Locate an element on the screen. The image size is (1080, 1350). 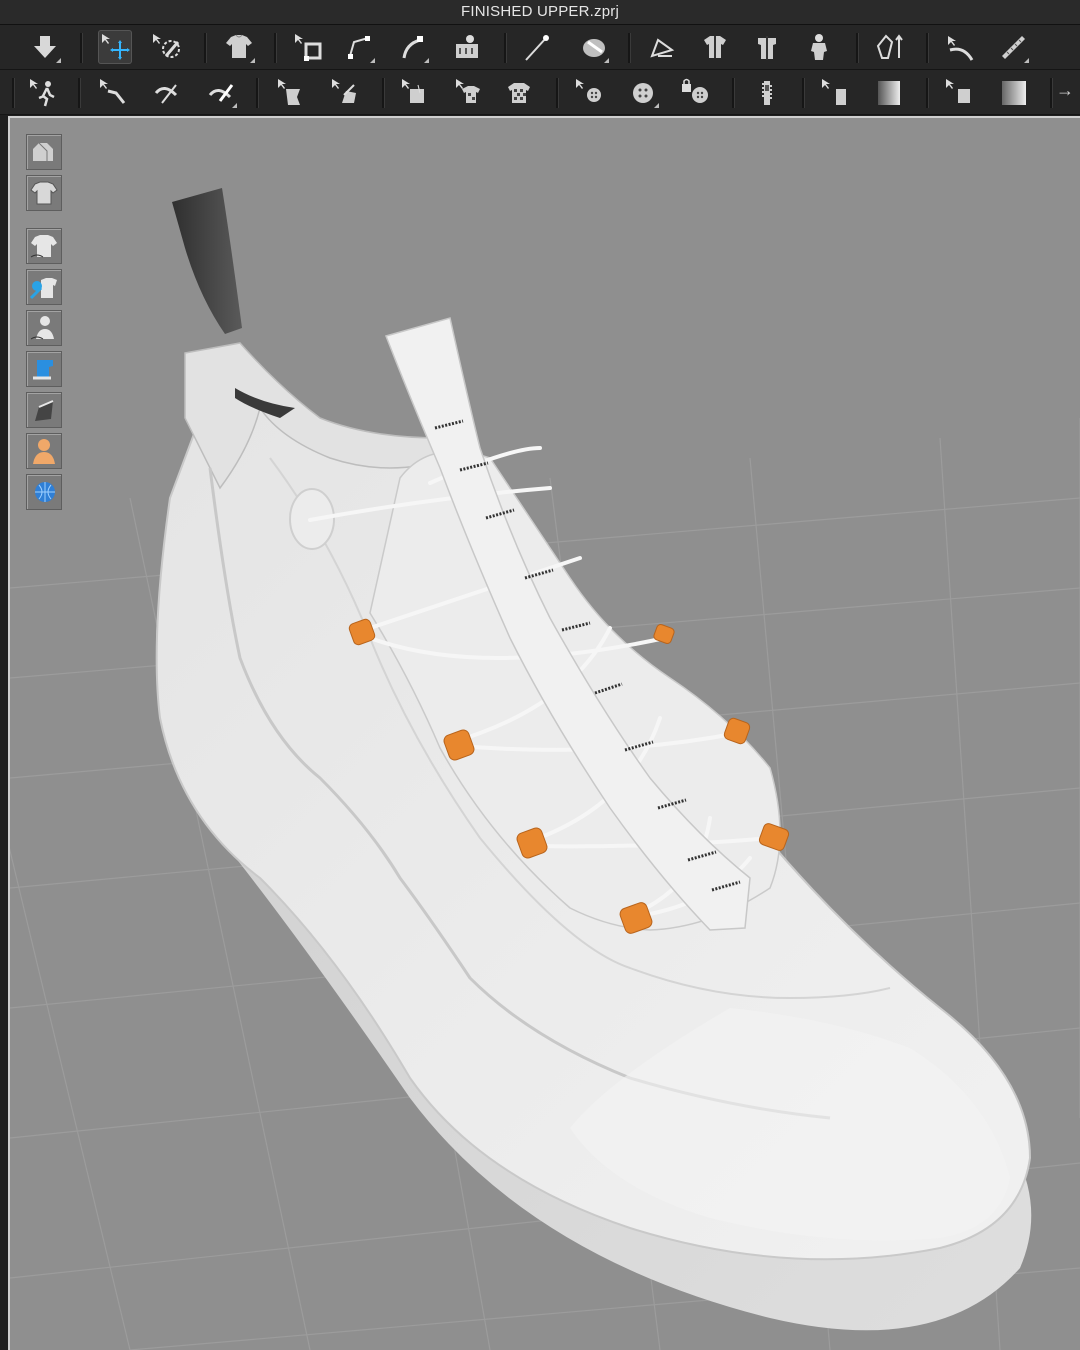
shading-icon is located at coordinates (889, 92).